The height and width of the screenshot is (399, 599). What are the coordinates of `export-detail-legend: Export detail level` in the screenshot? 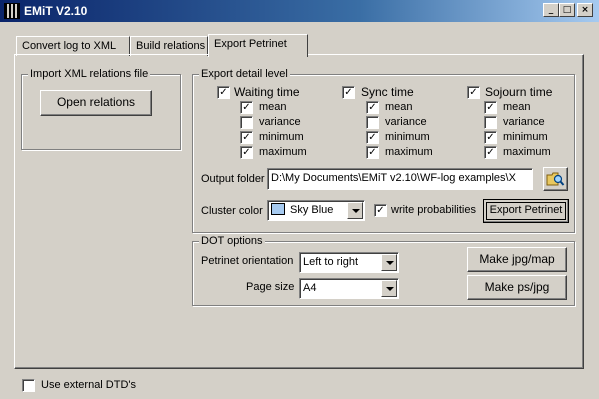 It's located at (244, 74).